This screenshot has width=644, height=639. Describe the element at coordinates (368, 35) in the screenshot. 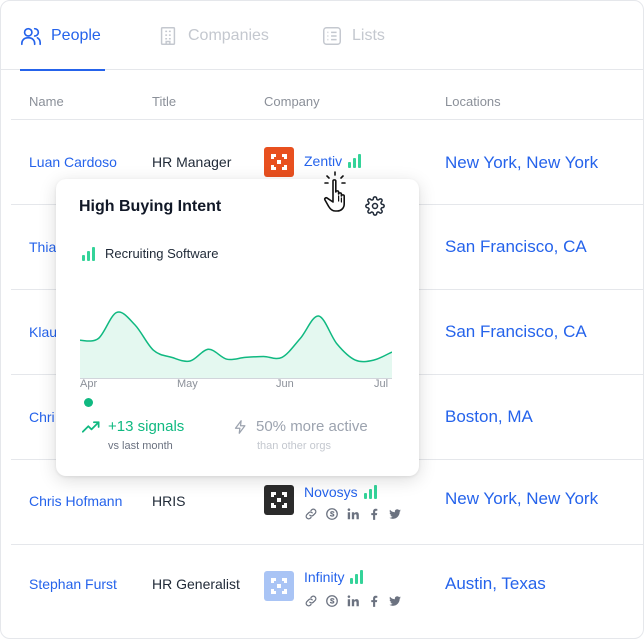

I see `tab-label: Lists` at that location.